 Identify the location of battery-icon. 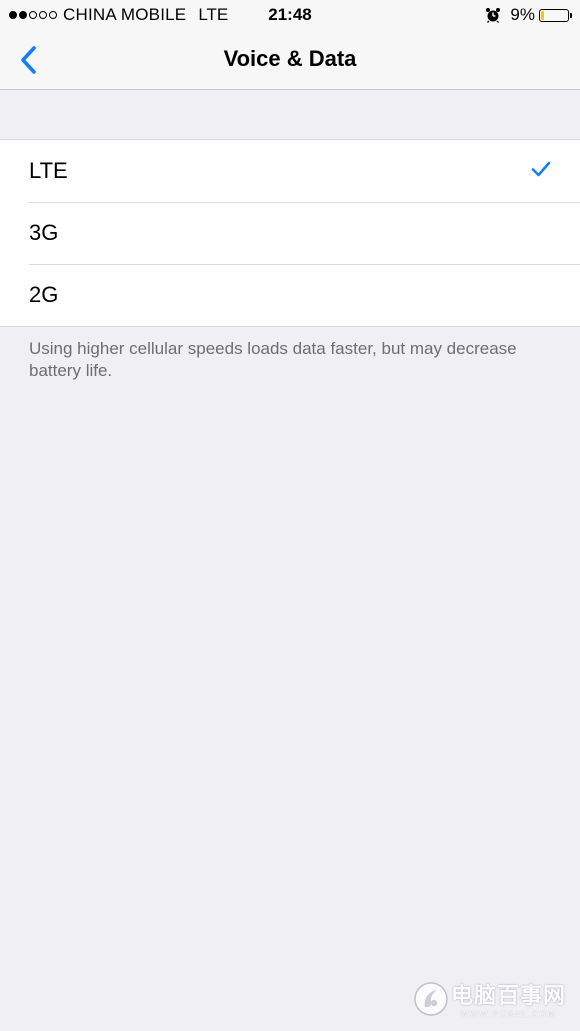
(555, 15).